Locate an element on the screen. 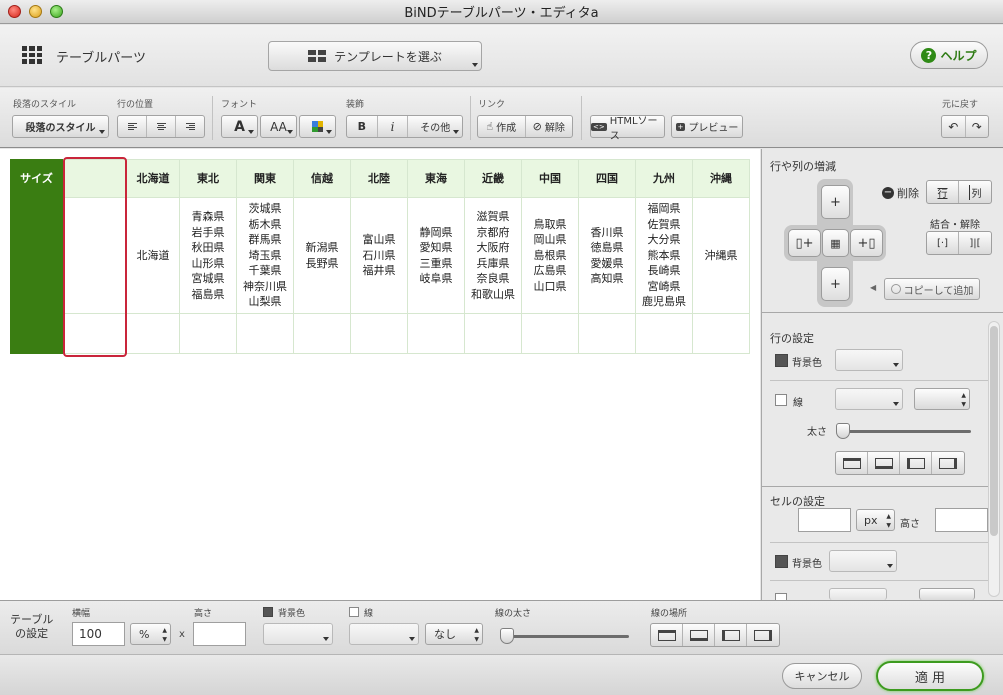 The width and height of the screenshot is (1003, 695). header-cell: 北海道 is located at coordinates (153, 178).